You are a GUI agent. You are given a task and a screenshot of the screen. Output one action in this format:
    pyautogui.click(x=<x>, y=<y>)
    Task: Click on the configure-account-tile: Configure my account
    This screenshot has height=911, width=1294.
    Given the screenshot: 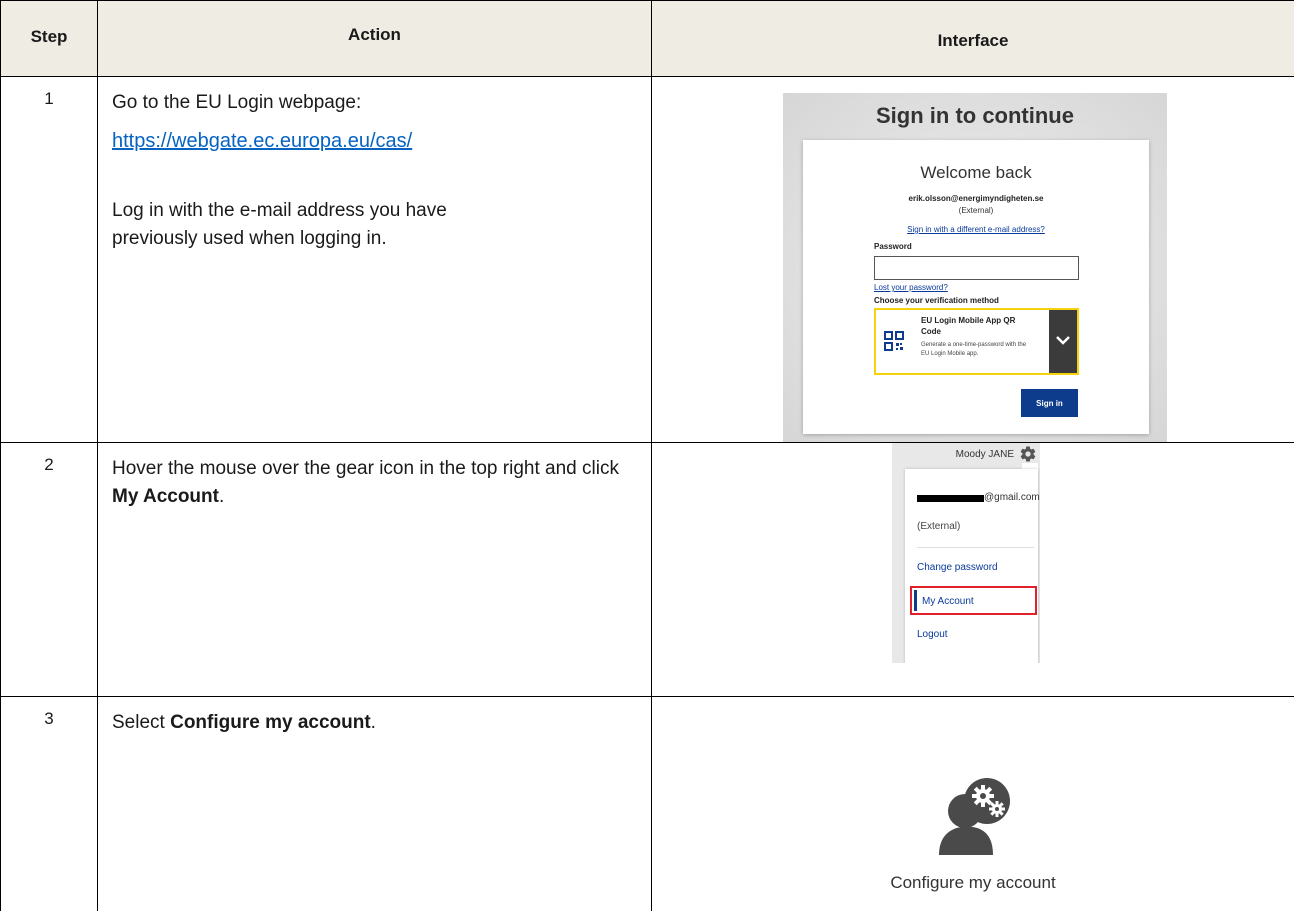 What is the action you would take?
    pyautogui.click(x=973, y=804)
    